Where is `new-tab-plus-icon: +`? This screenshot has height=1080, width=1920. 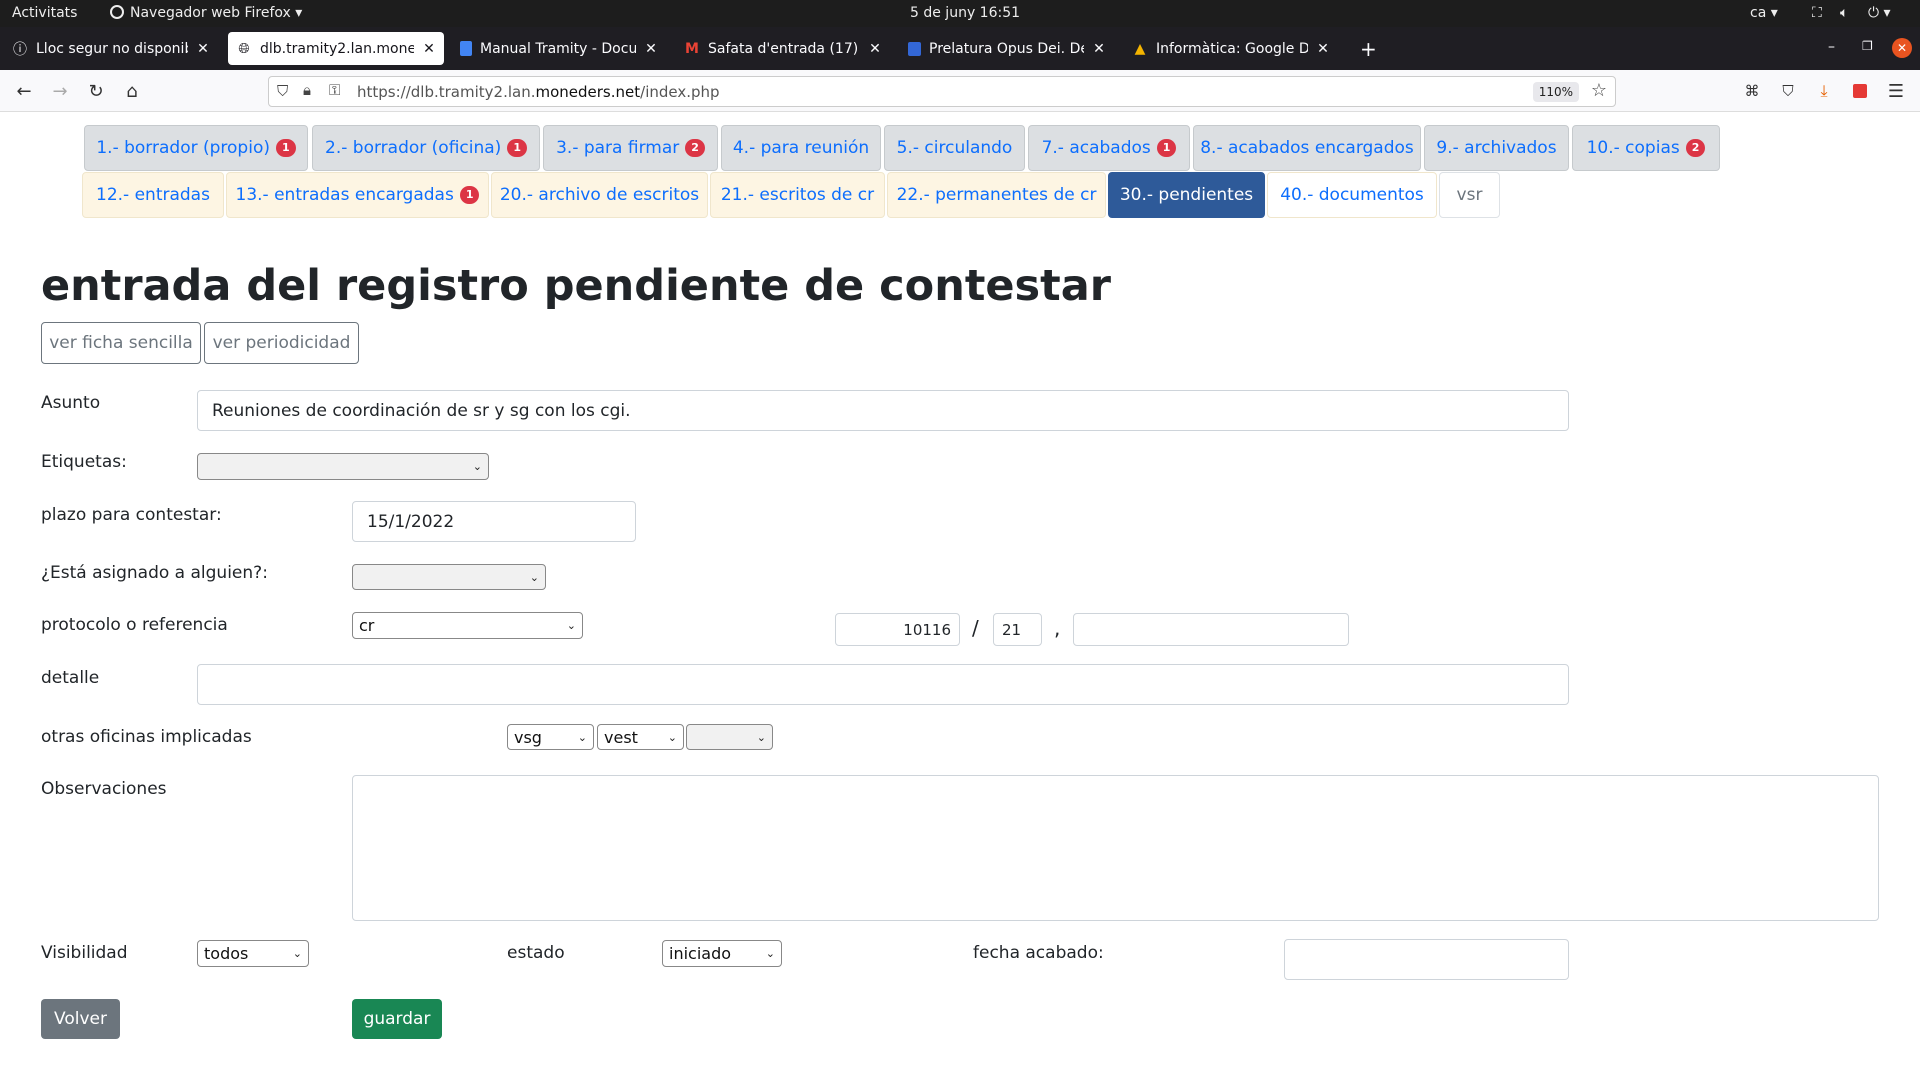
new-tab-plus-icon: + is located at coordinates (1368, 49).